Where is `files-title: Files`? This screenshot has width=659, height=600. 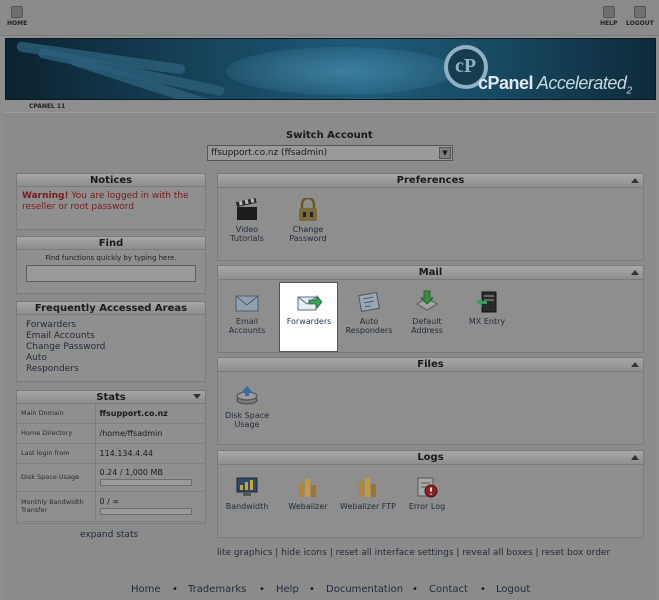 files-title: Files is located at coordinates (430, 365).